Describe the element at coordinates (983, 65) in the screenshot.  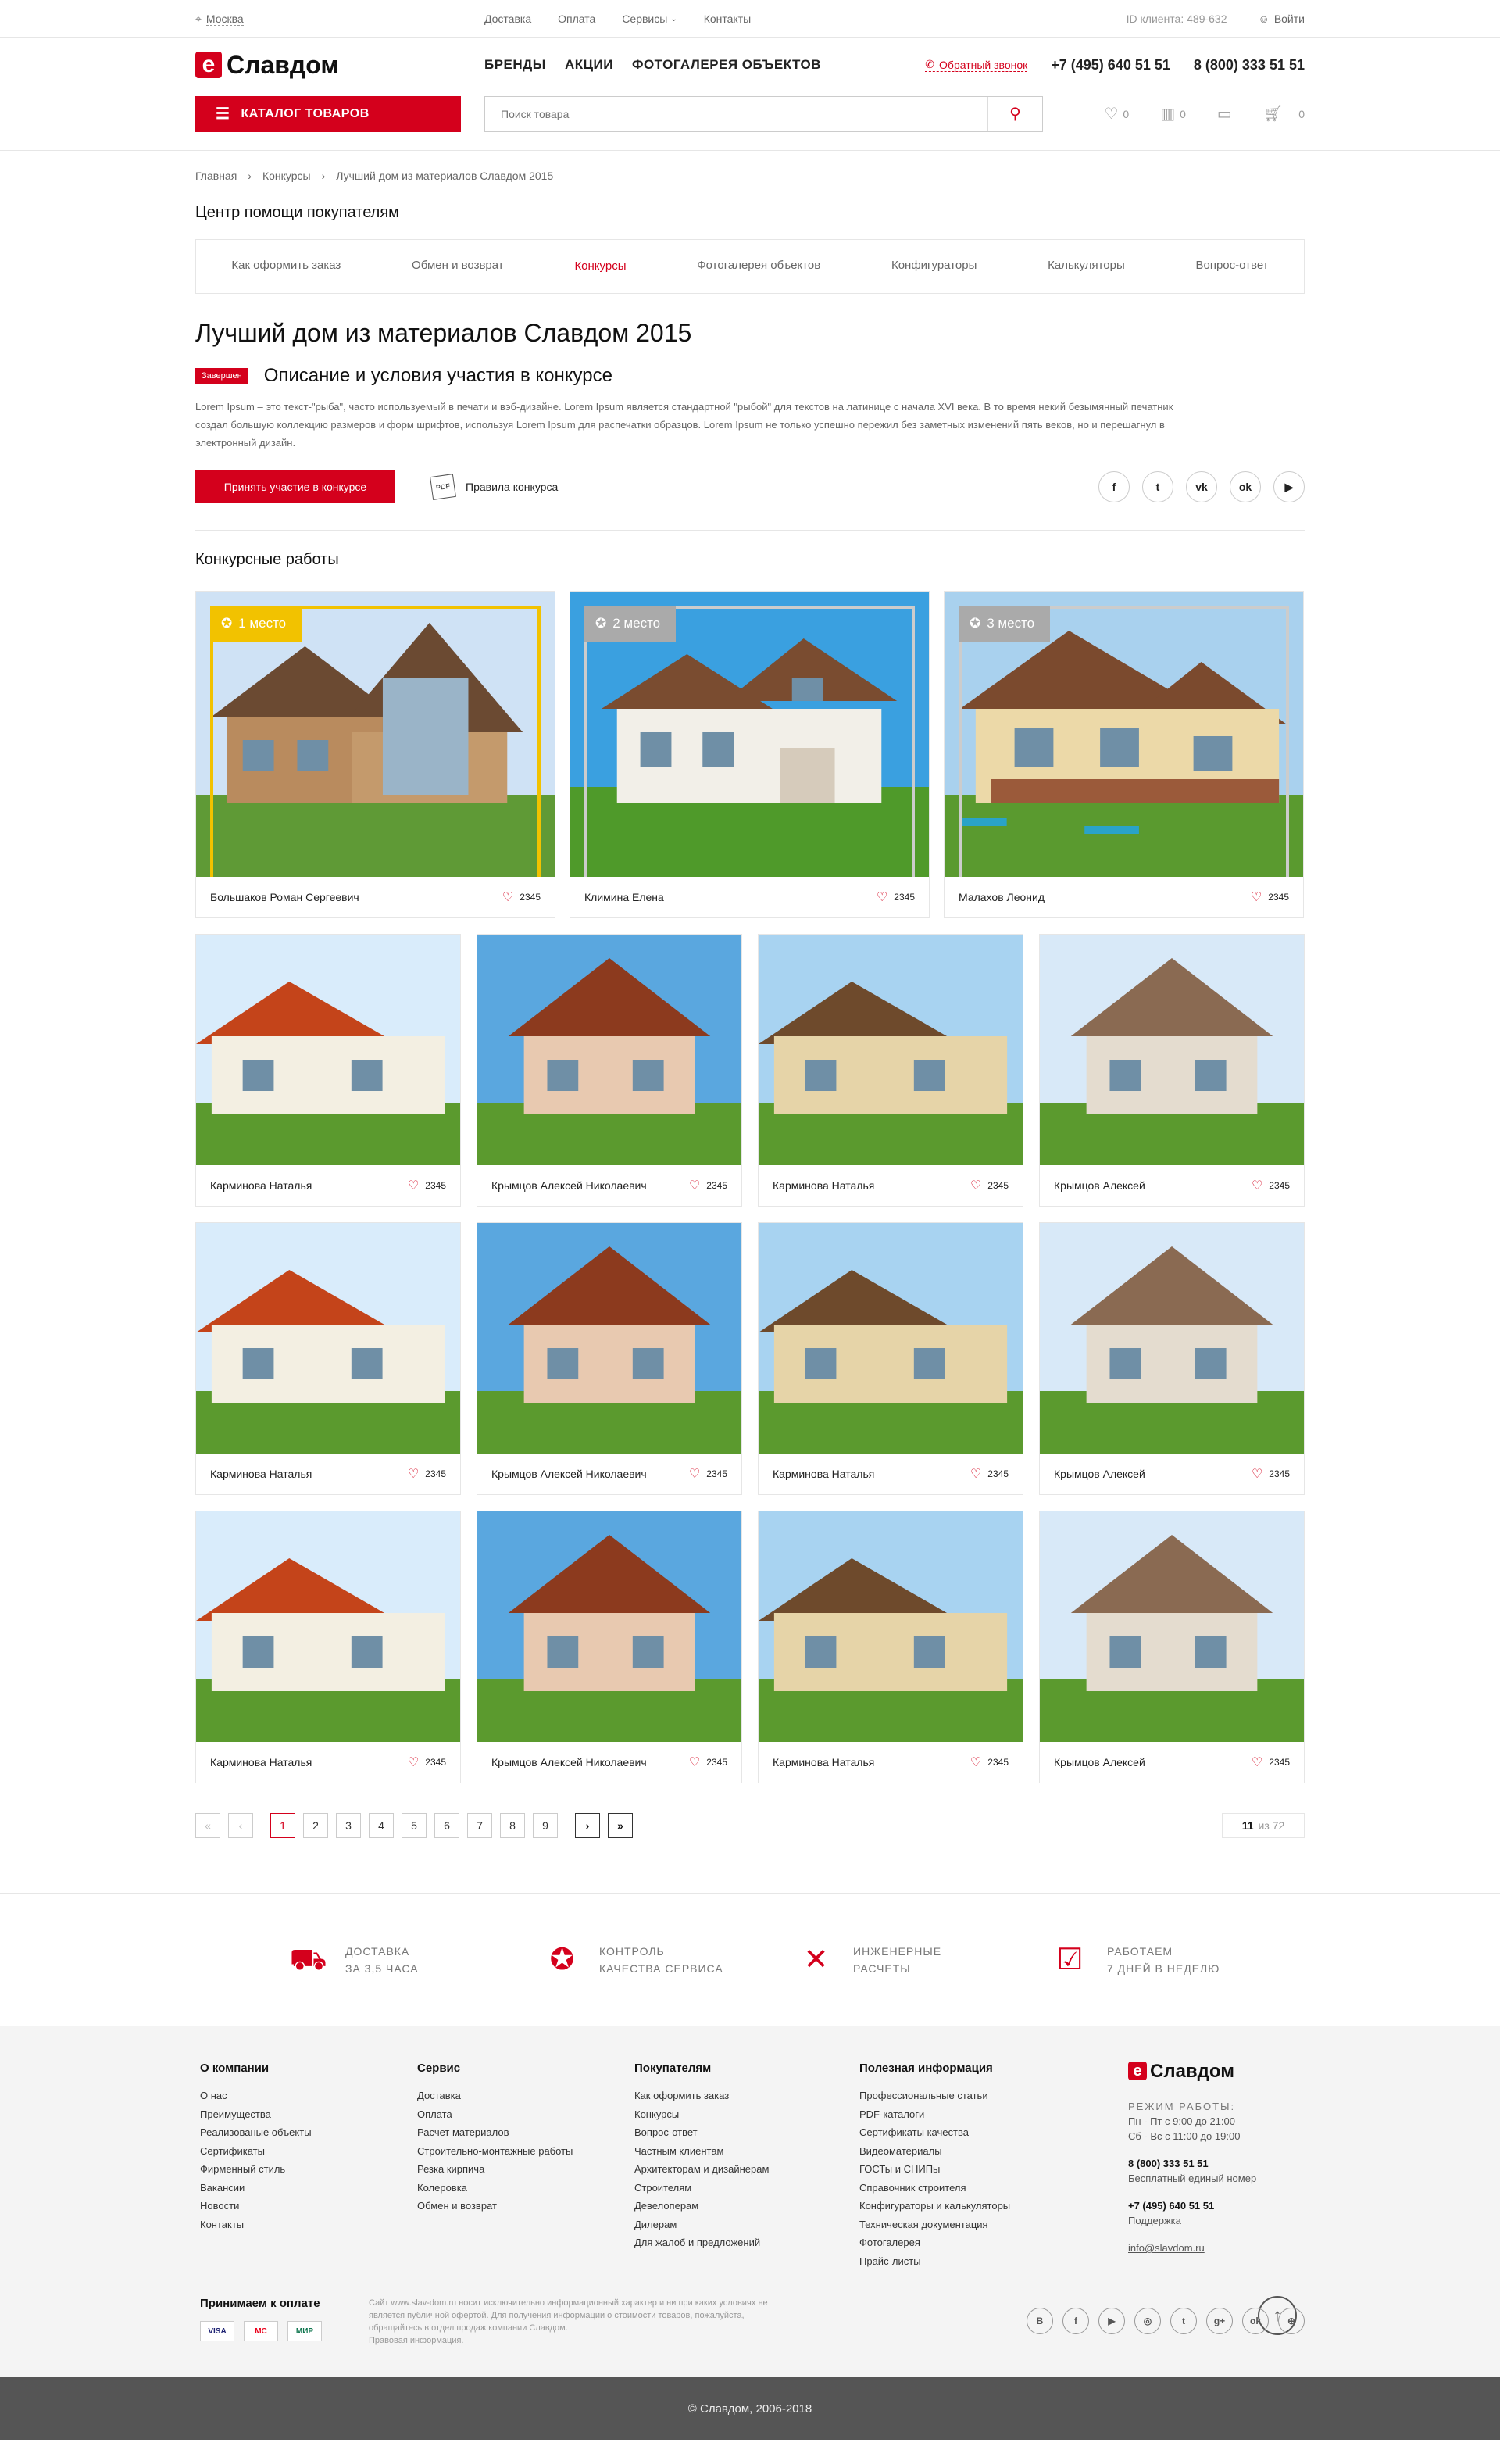
I see `callback-label: Обратный звонок` at that location.